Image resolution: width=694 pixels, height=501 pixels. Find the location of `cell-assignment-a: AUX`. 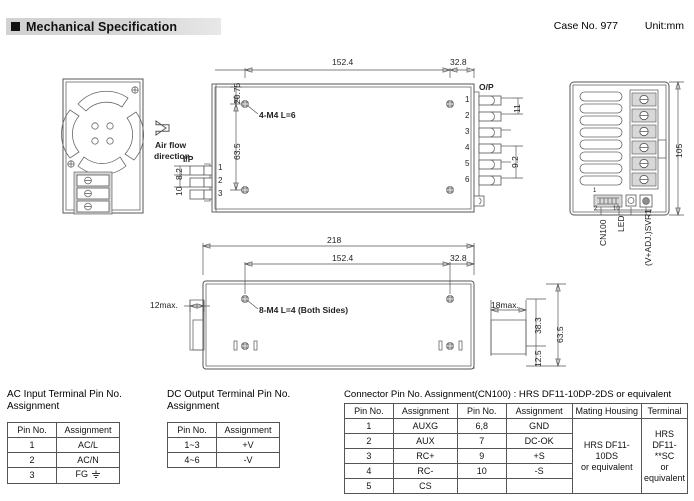

cell-assignment-a: AUX is located at coordinates (425, 441).